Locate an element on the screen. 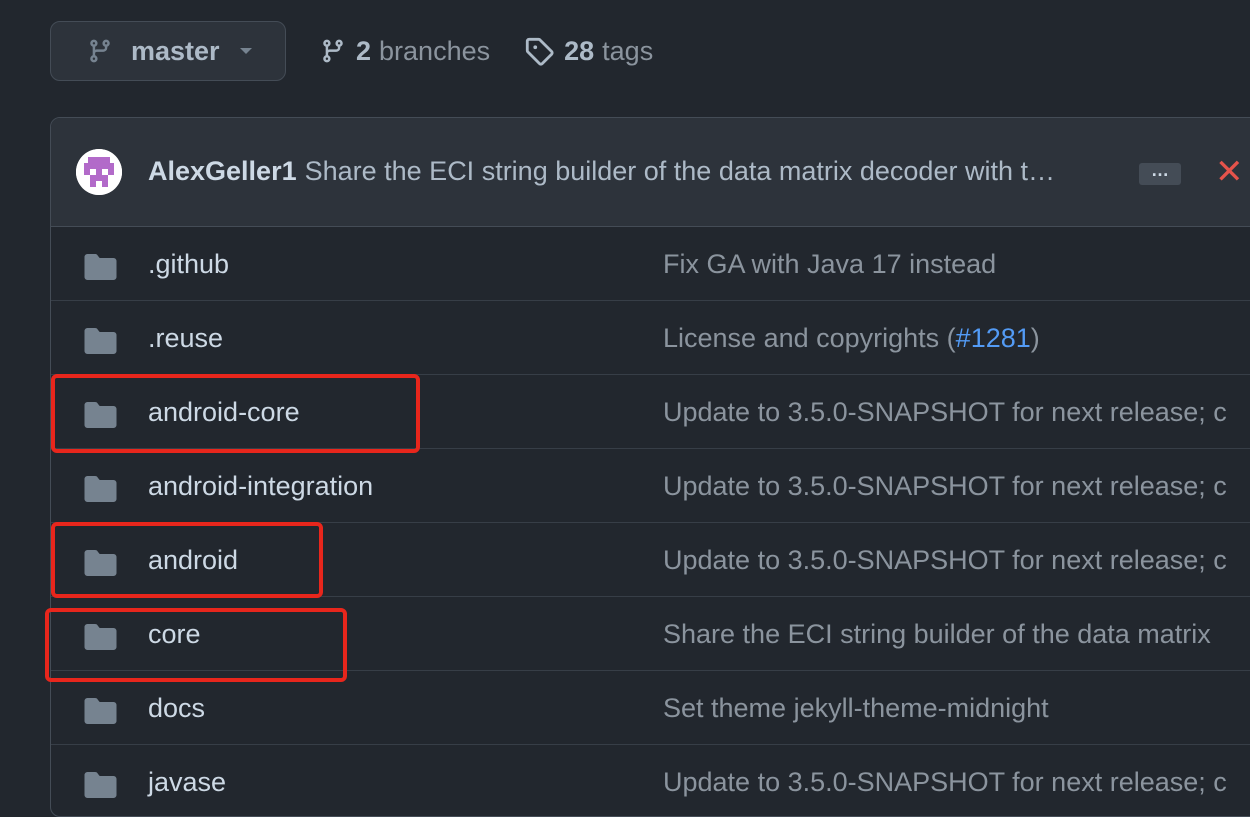  file-commit-message: Fix GA with Java 17 instead is located at coordinates (829, 264).